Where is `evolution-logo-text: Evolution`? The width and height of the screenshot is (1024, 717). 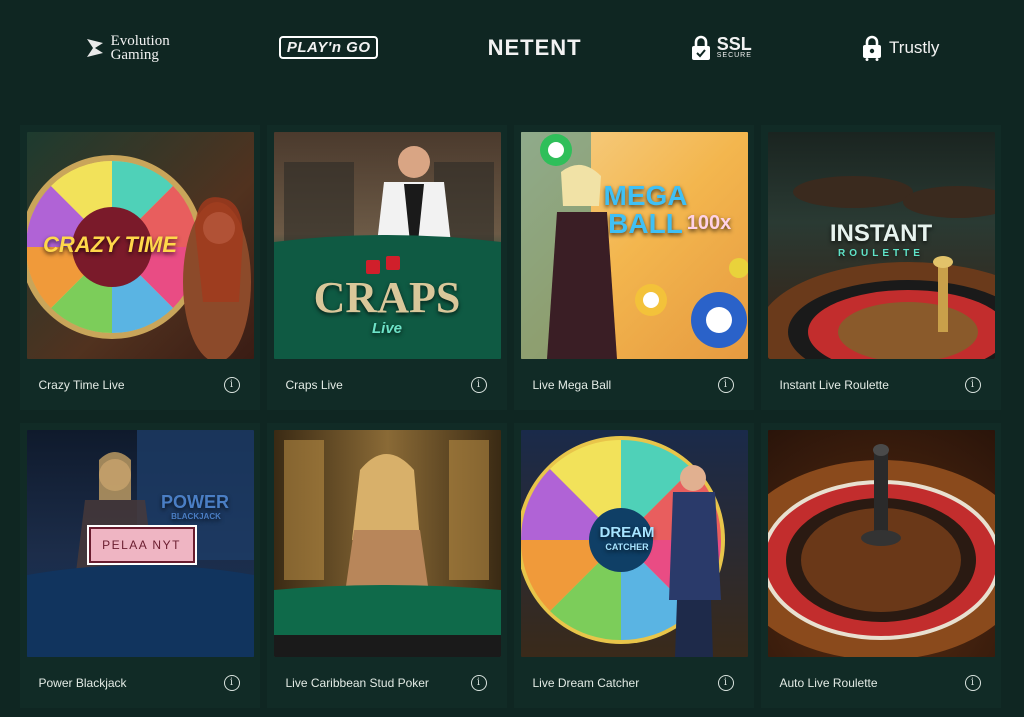
evolution-logo-text: Evolution is located at coordinates (140, 40).